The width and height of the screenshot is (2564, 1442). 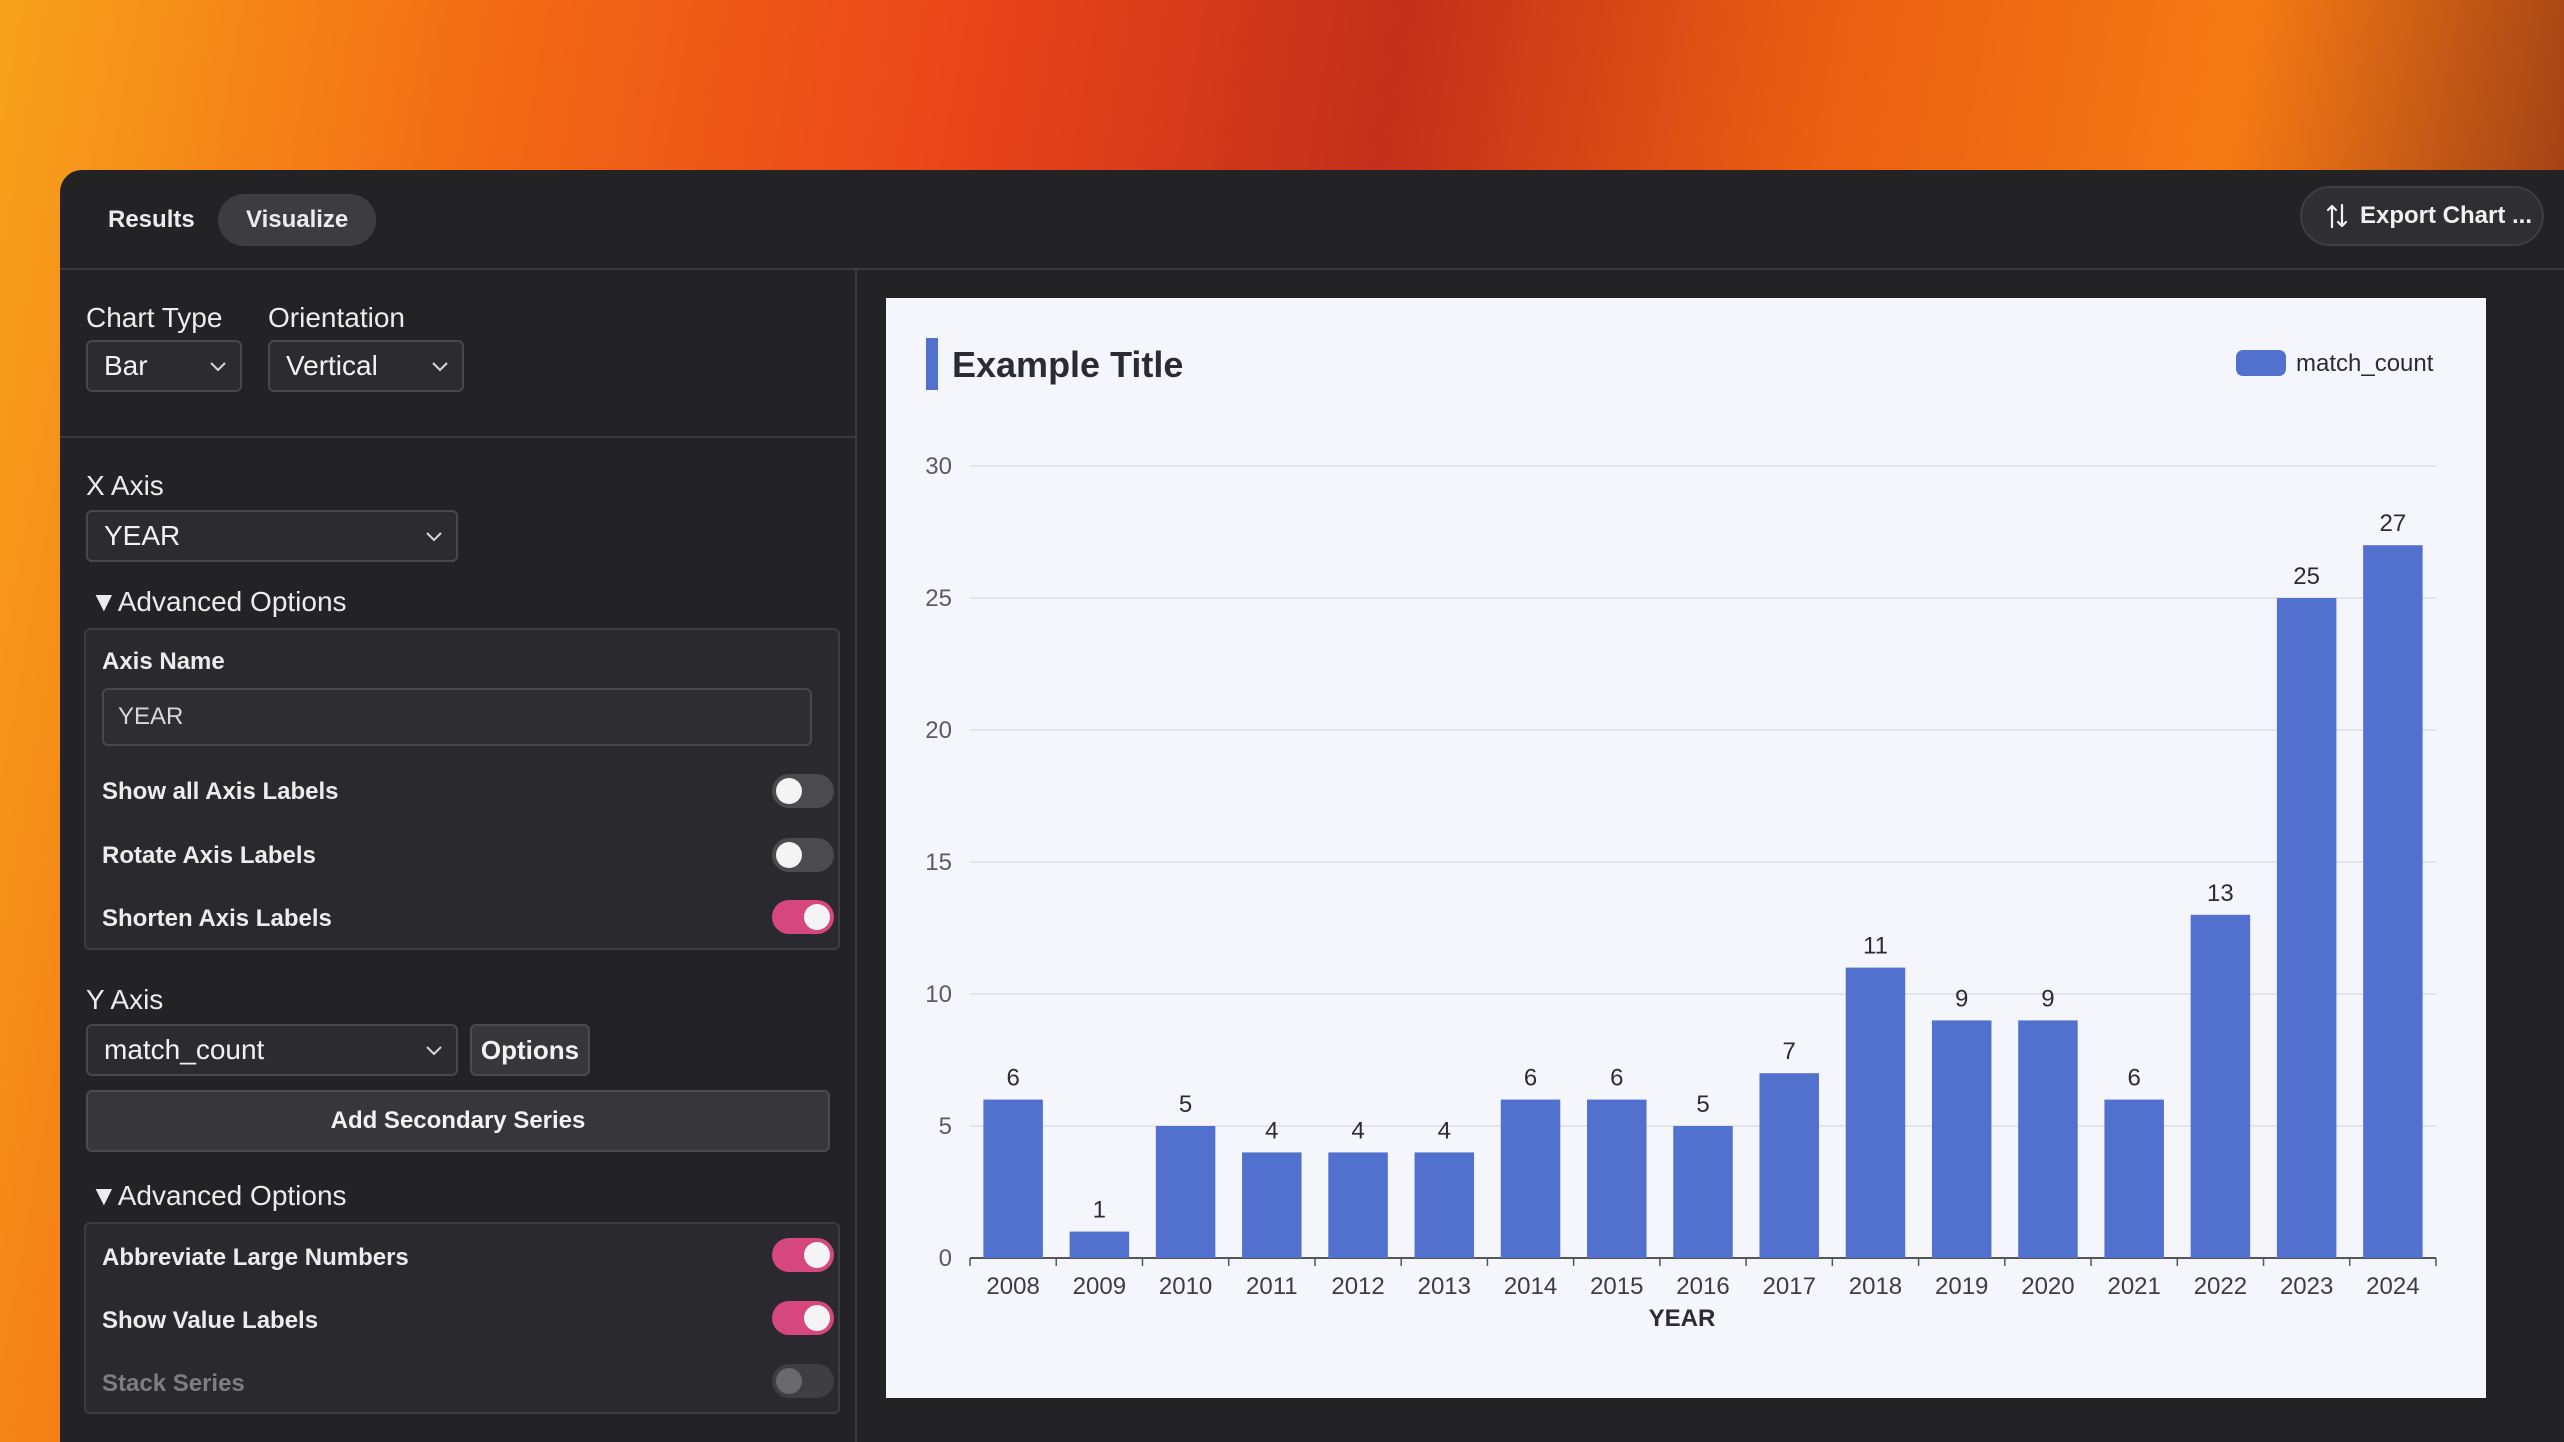 I want to click on bar-2015, so click(x=1617, y=1178).